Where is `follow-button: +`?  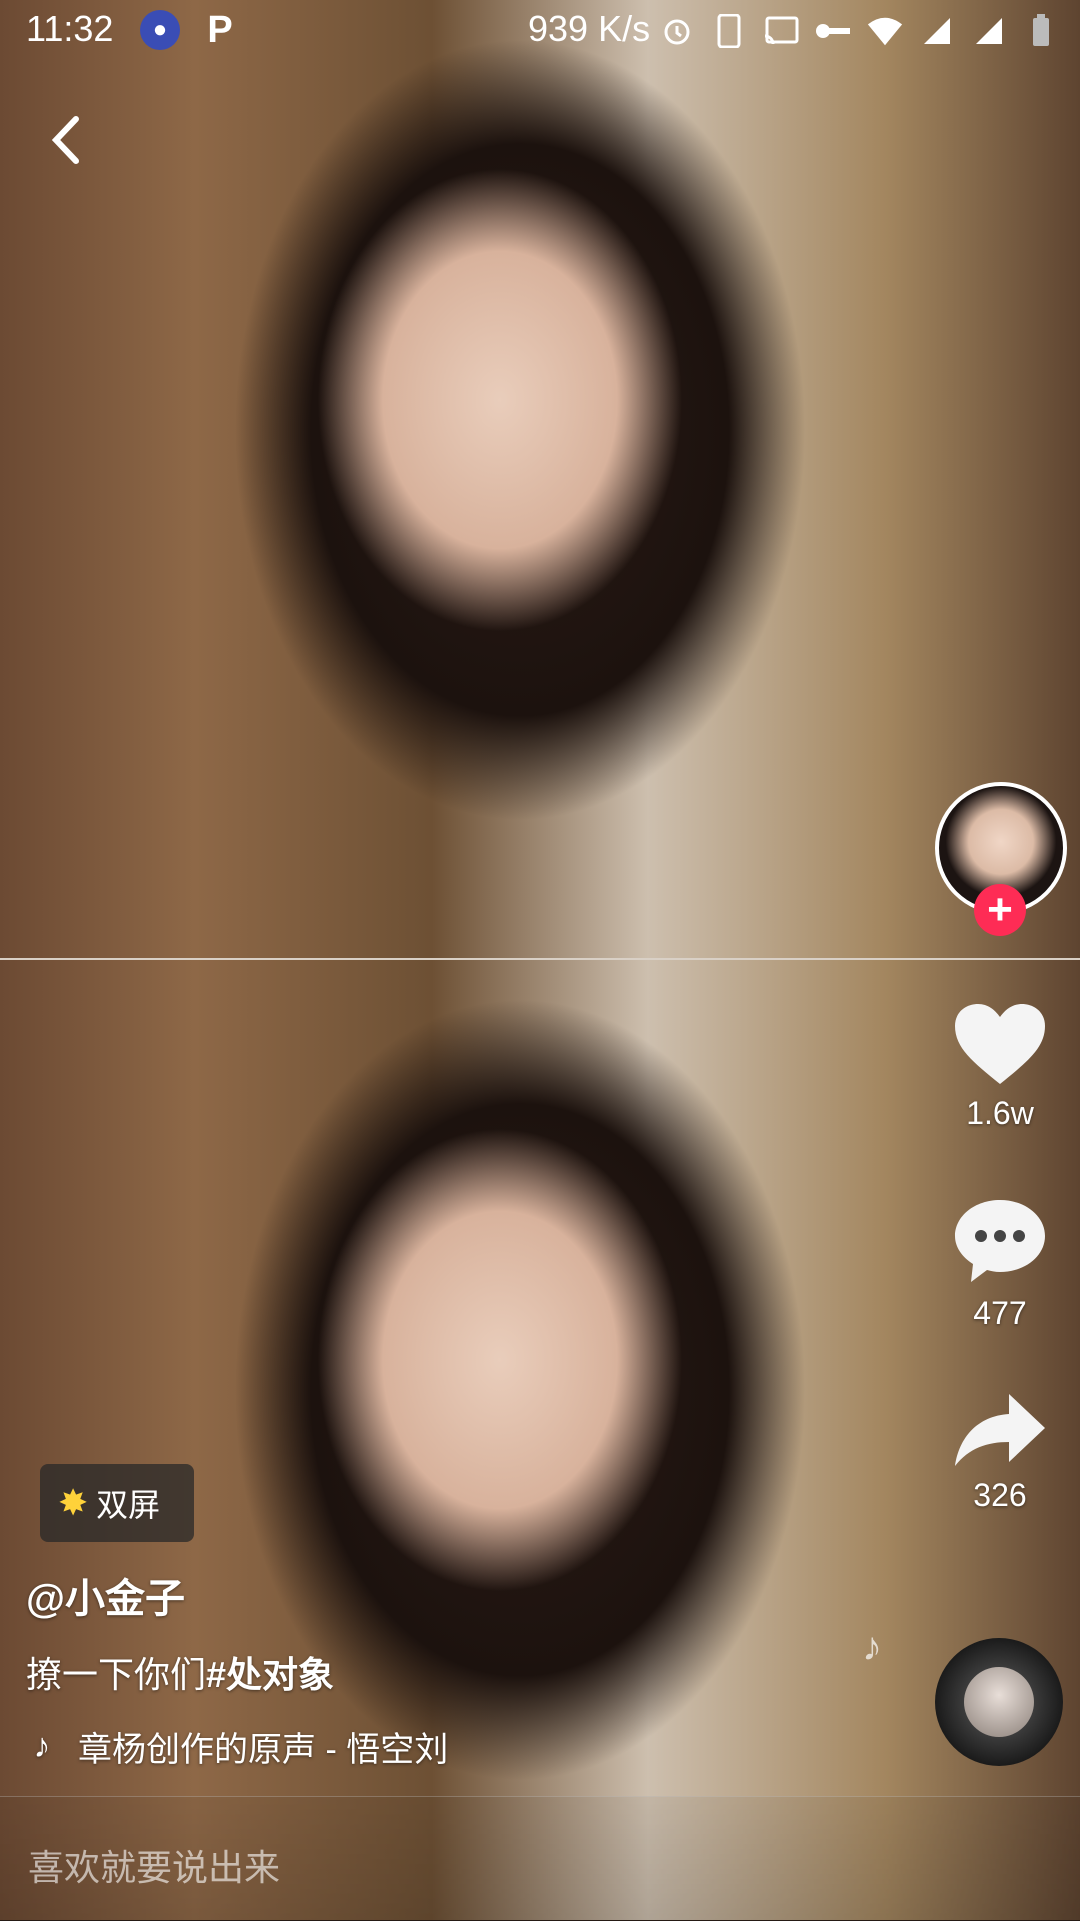
follow-button: + is located at coordinates (1000, 910).